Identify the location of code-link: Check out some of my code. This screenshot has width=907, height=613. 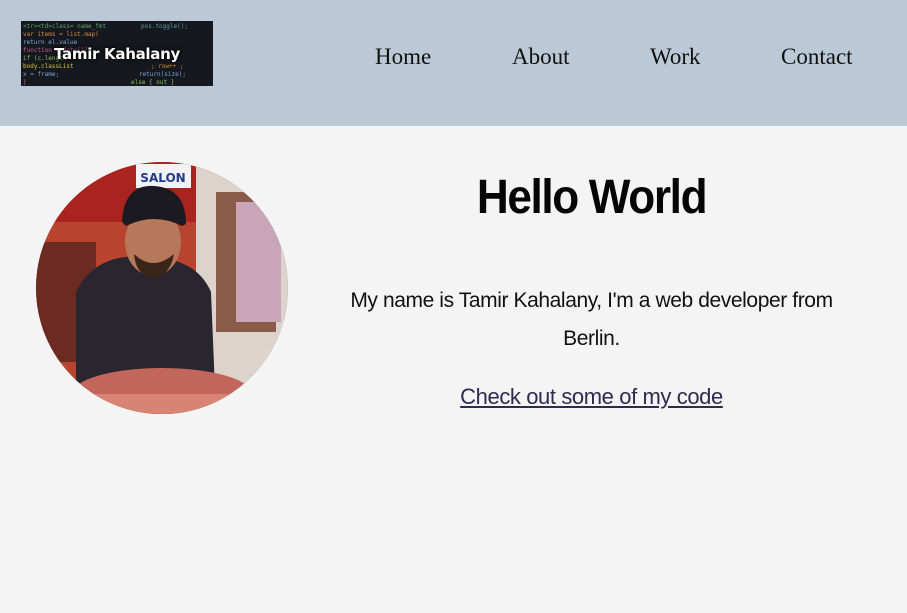
(591, 397).